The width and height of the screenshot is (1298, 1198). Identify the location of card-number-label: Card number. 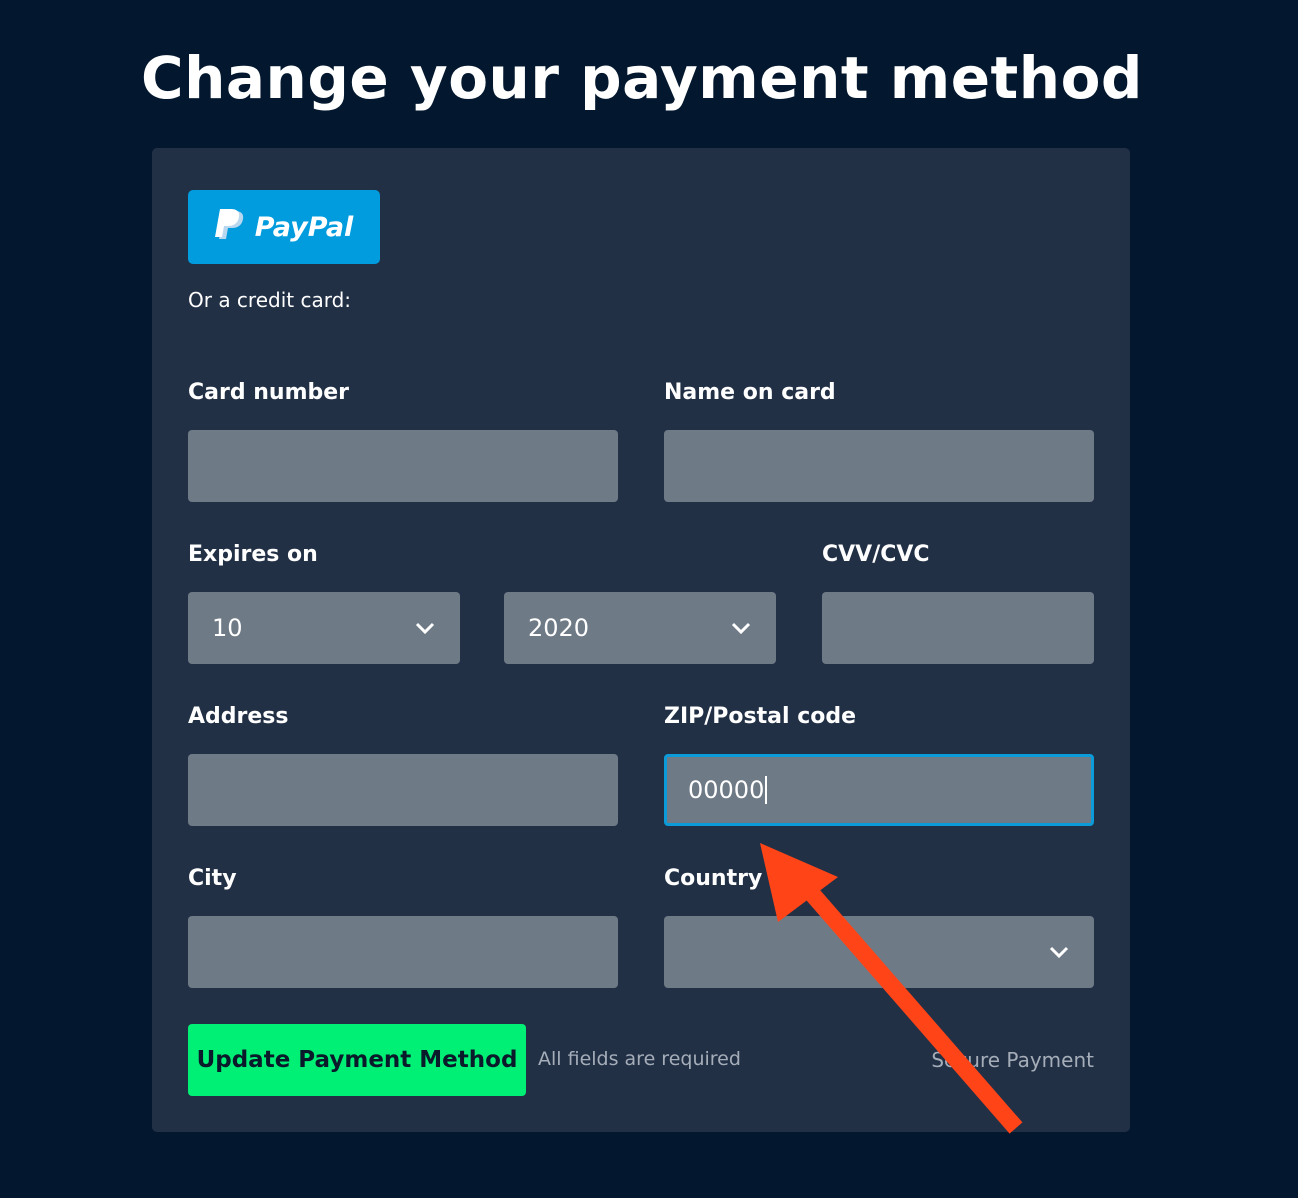
(269, 392).